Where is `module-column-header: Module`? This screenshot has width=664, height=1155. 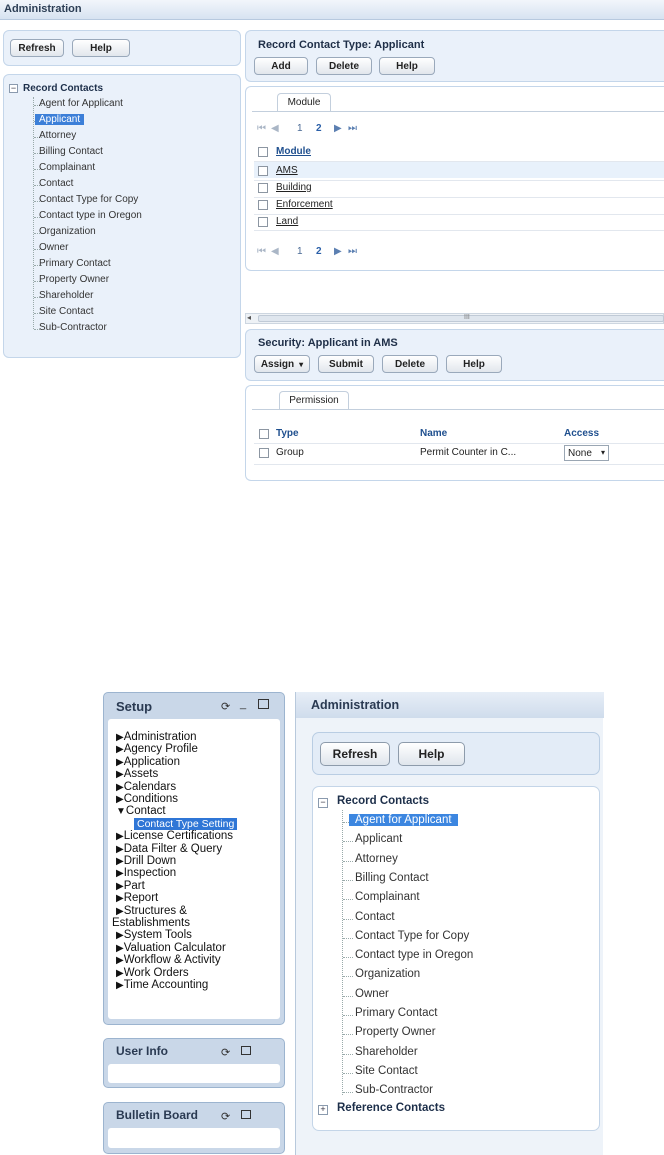
module-column-header: Module is located at coordinates (293, 151).